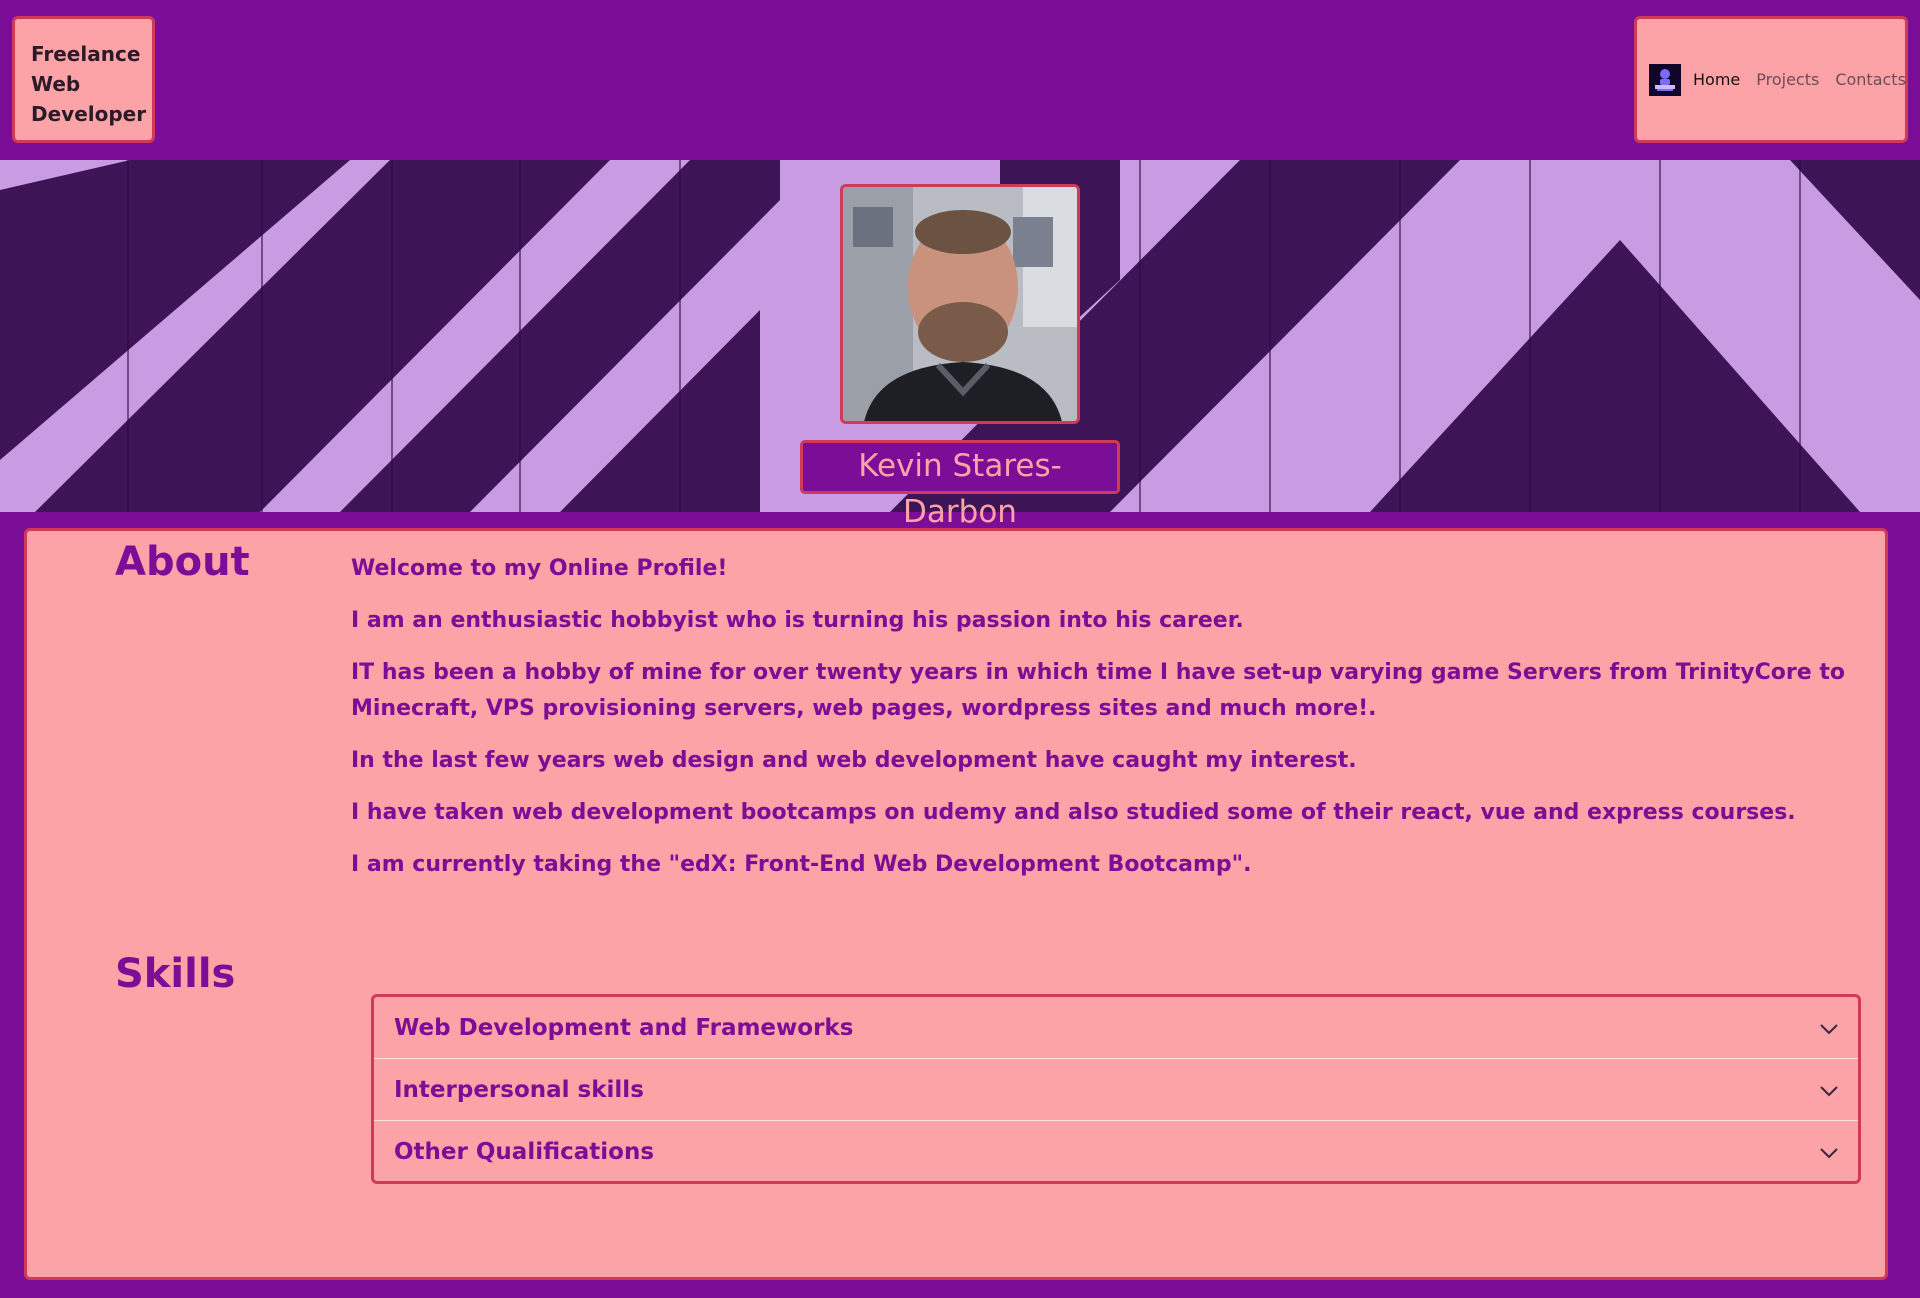  I want to click on nav-contacts: Contacts, so click(1870, 79).